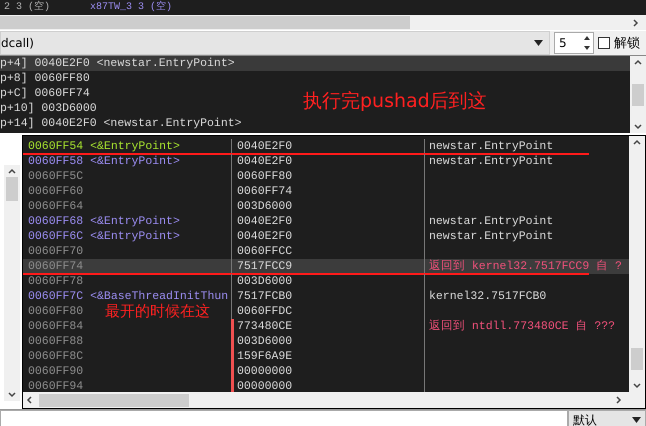 This screenshot has width=646, height=426. I want to click on stack-address: 0060FF7C, so click(56, 296).